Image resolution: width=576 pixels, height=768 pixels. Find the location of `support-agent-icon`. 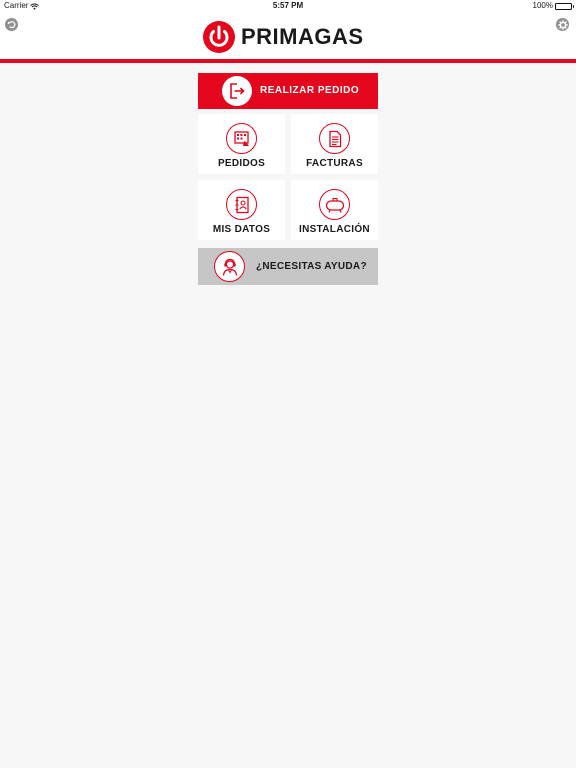

support-agent-icon is located at coordinates (229, 267).